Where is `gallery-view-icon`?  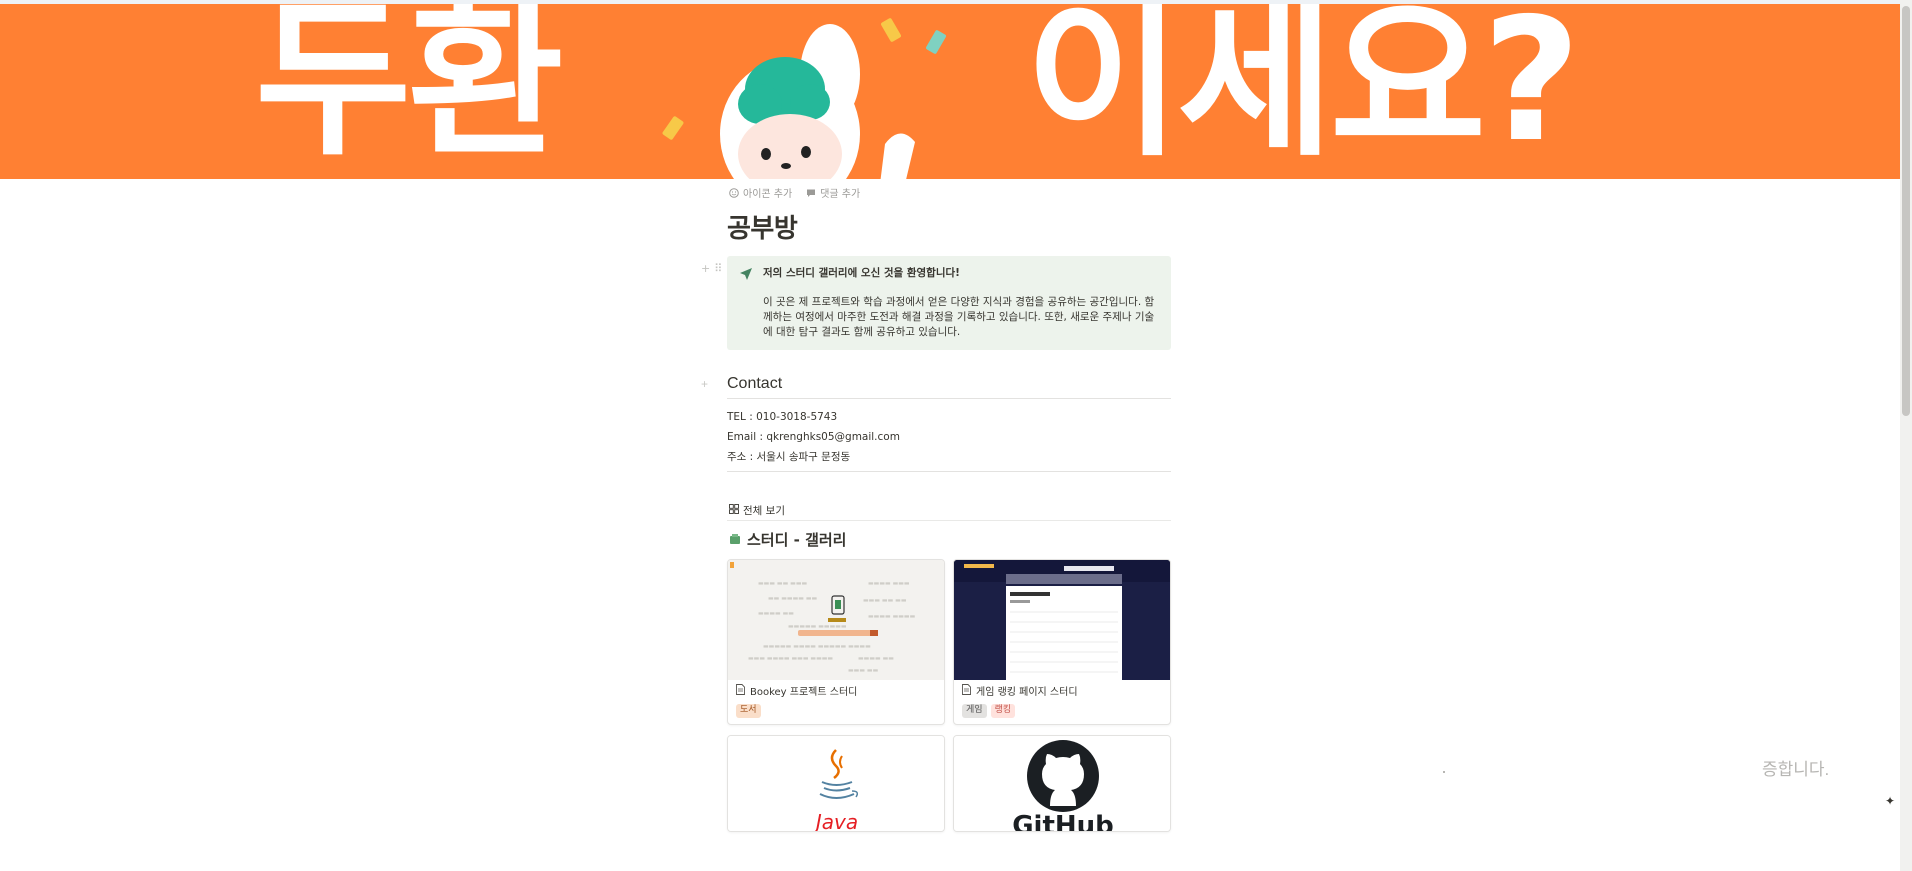
gallery-view-icon is located at coordinates (734, 510).